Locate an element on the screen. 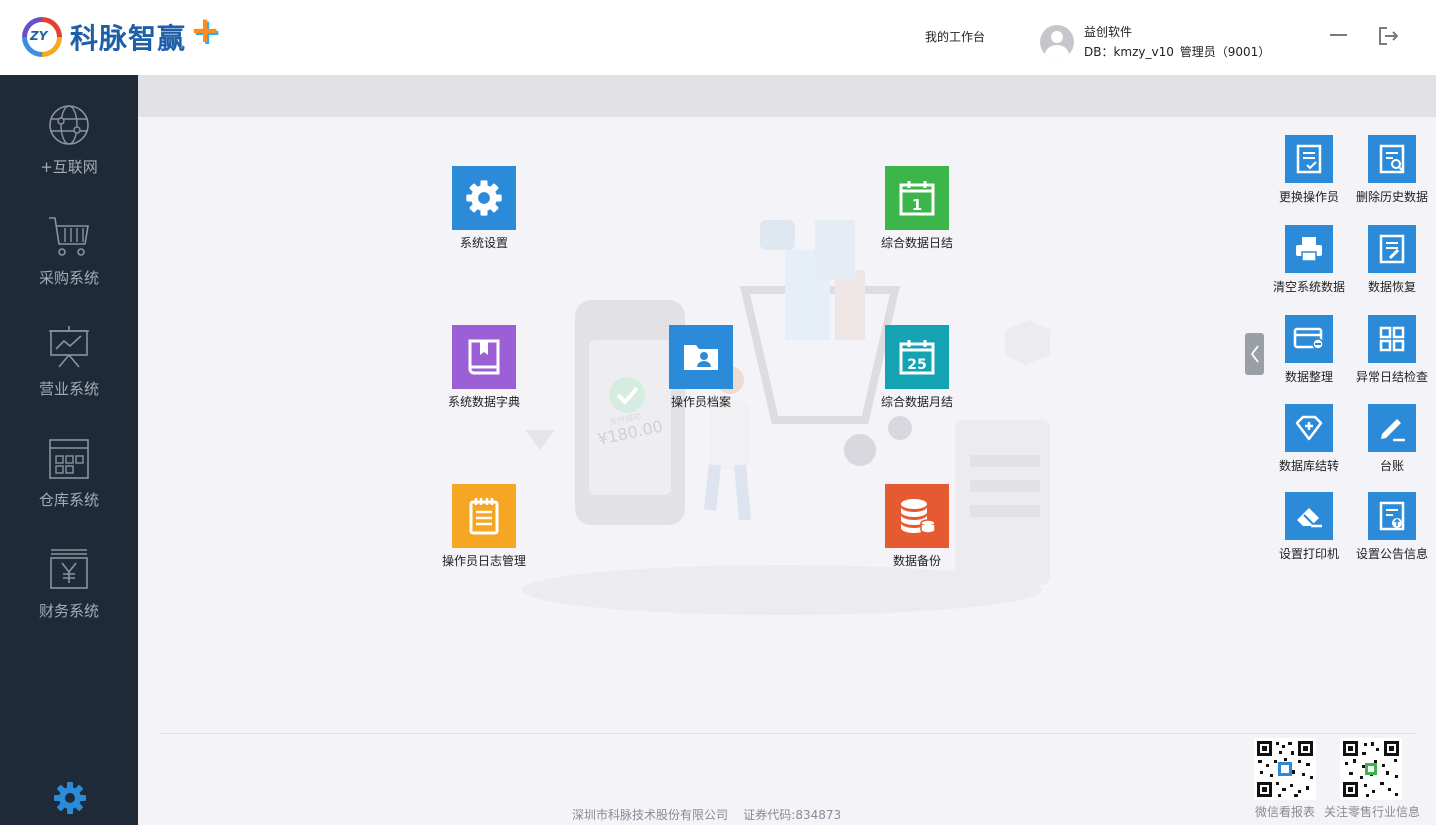  doc-edit-icon is located at coordinates (1392, 249).